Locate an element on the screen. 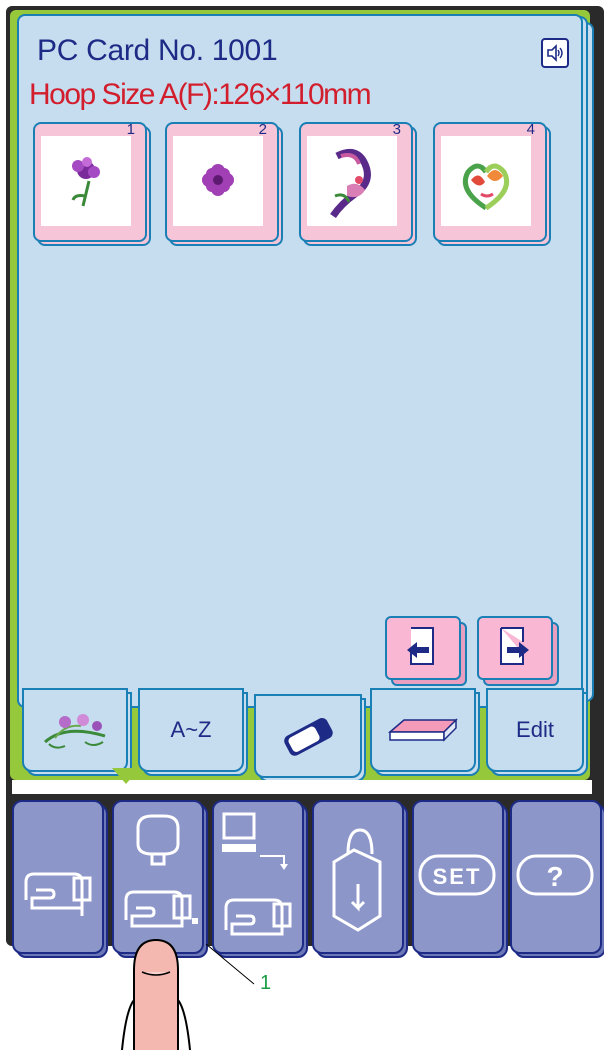 The image size is (604, 1050). arrow-left-icon is located at coordinates (420, 646).